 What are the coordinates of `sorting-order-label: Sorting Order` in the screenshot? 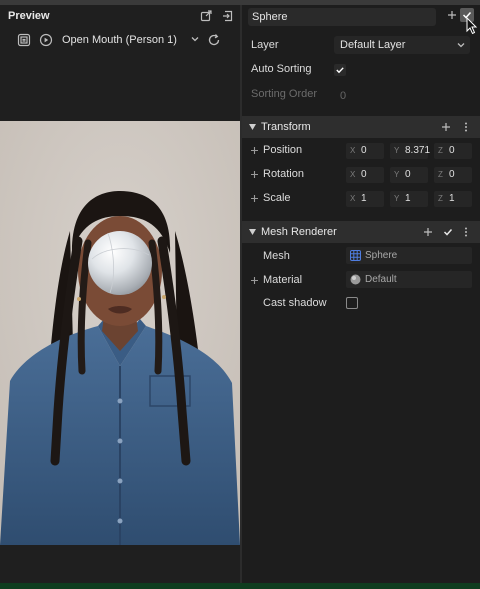 It's located at (284, 94).